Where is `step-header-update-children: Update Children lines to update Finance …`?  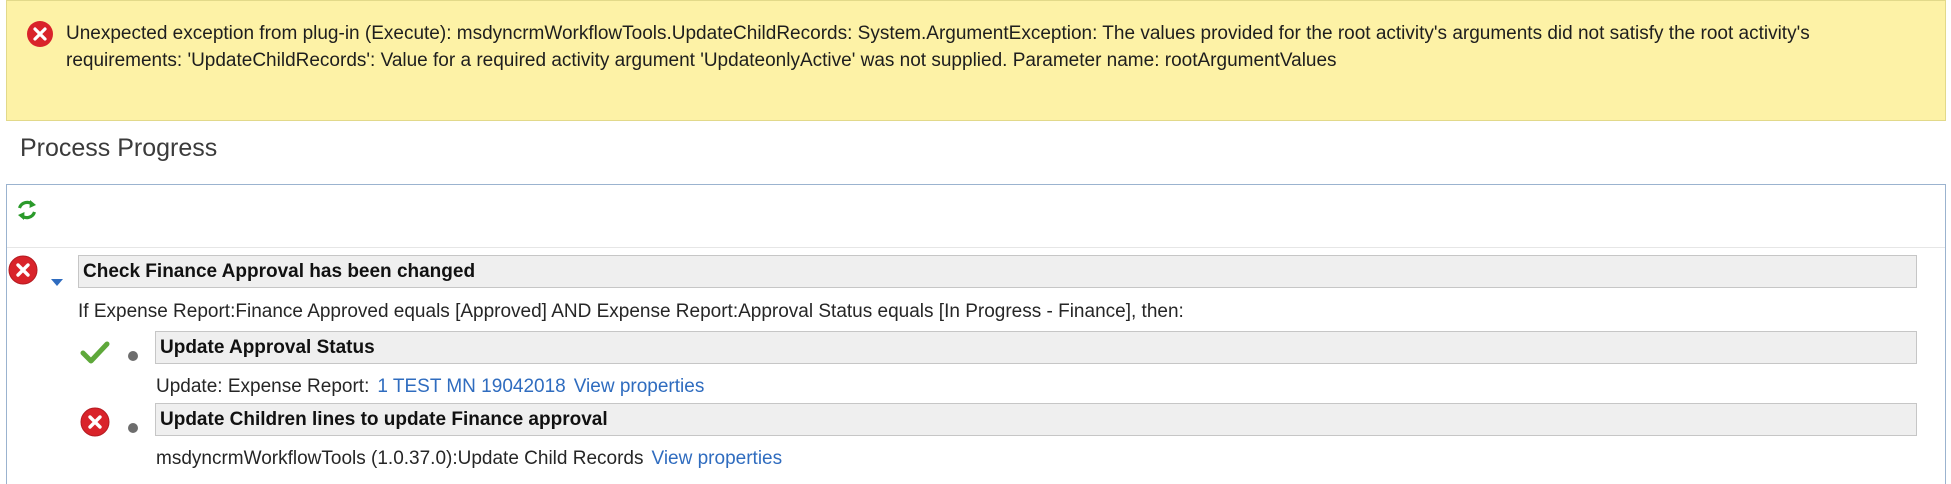
step-header-update-children: Update Children lines to update Finance … is located at coordinates (1036, 419).